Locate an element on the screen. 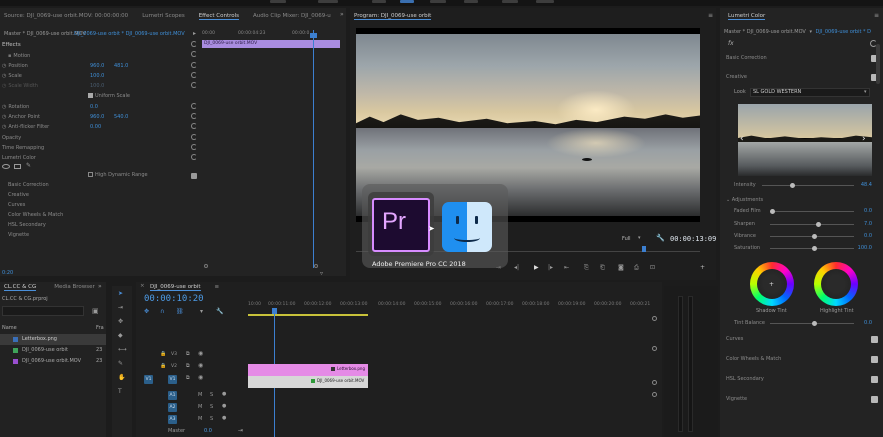  section-curves: Curves is located at coordinates (802, 339).